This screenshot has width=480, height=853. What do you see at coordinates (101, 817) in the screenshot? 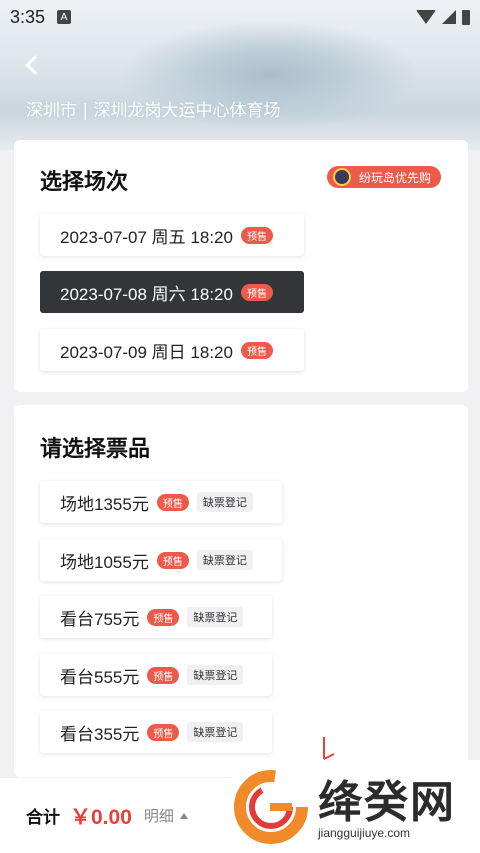
I see `total-price: ￥0.00` at bounding box center [101, 817].